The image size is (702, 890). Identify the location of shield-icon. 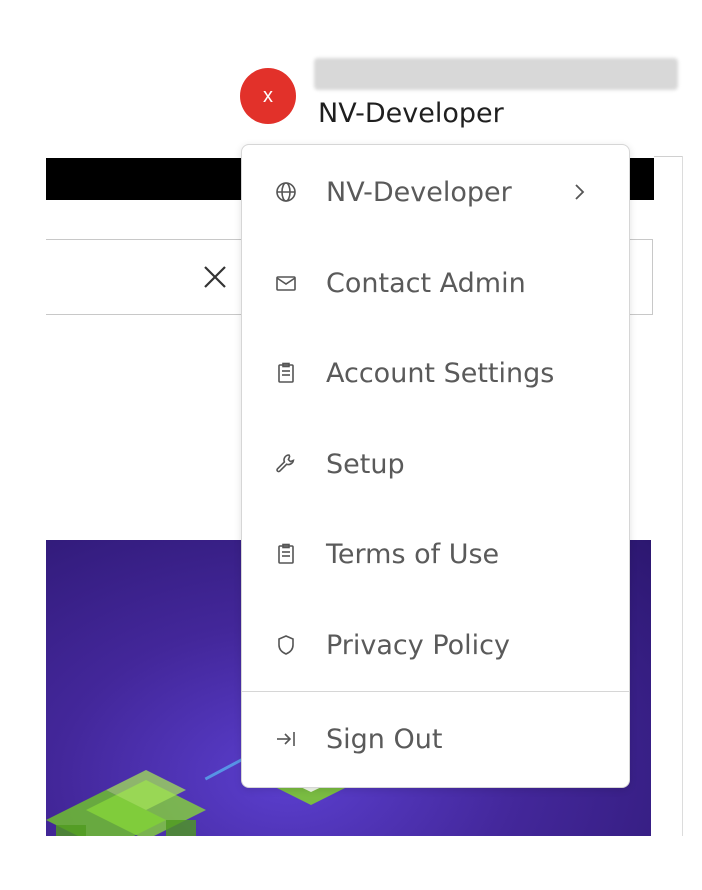
(286, 645).